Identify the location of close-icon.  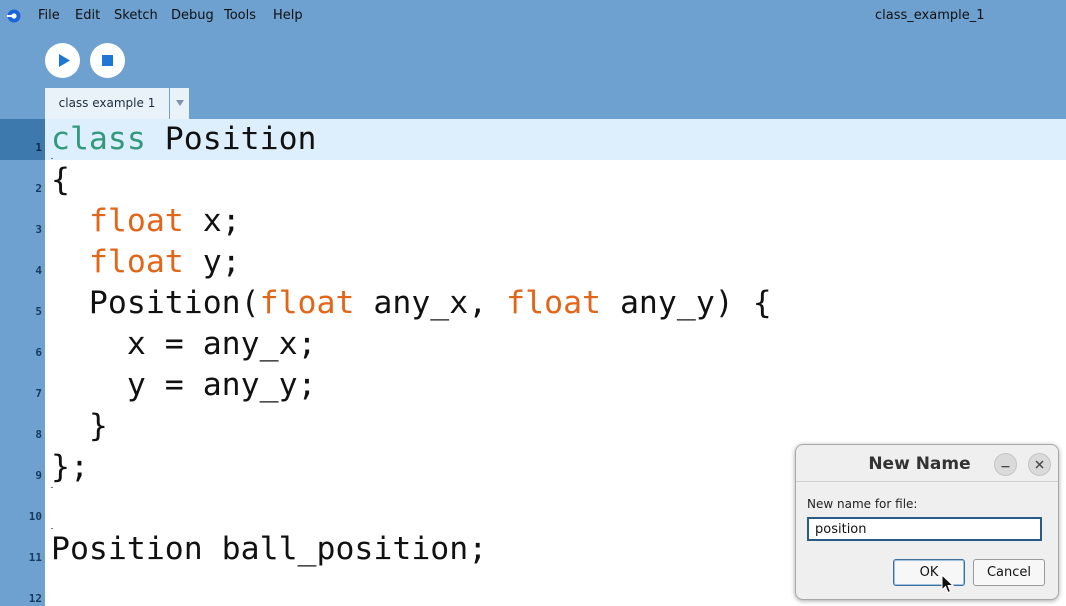
(1039, 464).